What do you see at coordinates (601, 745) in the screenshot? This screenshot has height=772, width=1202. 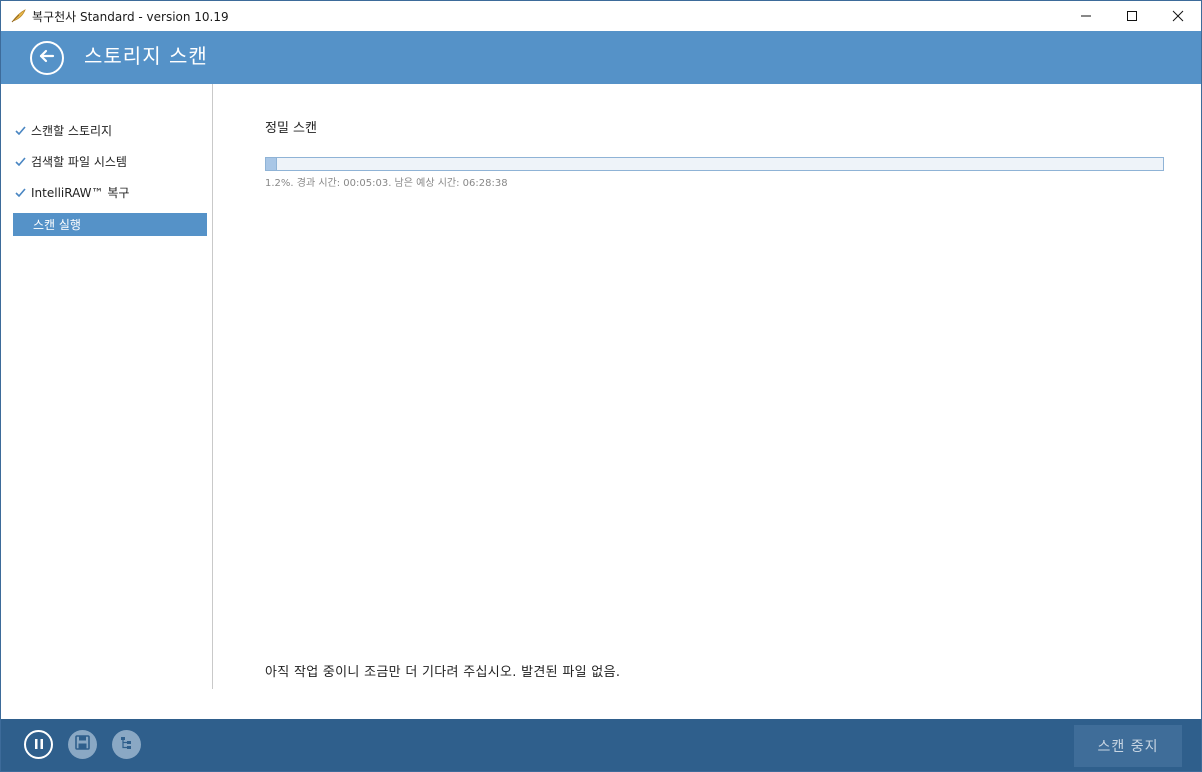 I see `footer-bar: 스캔 중지` at bounding box center [601, 745].